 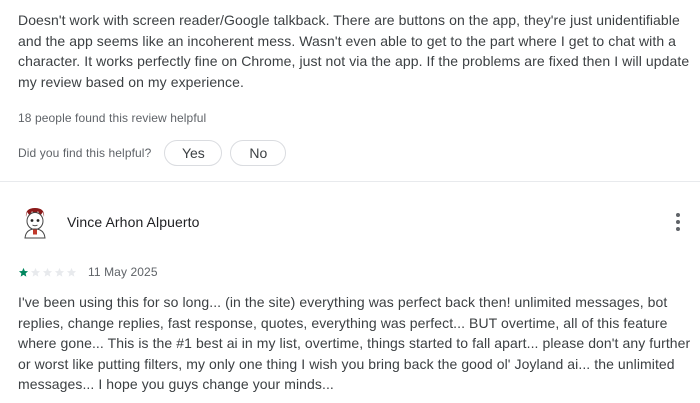 I want to click on review-date: 11 May 2025, so click(x=123, y=272).